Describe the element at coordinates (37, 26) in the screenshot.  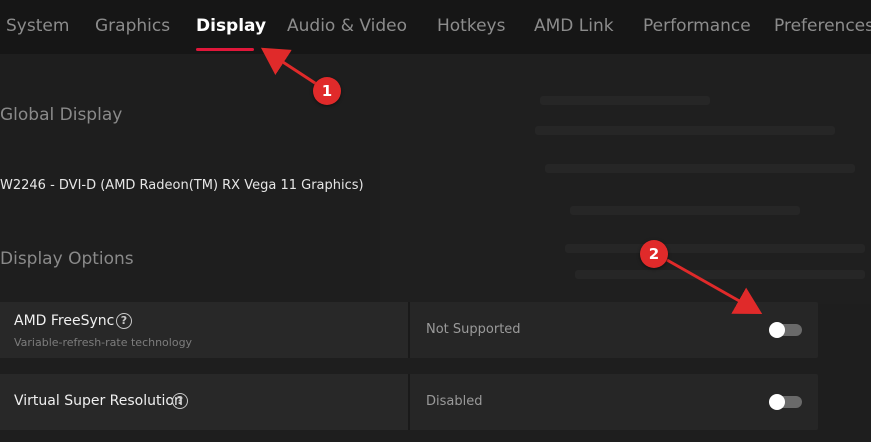
I see `tab-system: System` at that location.